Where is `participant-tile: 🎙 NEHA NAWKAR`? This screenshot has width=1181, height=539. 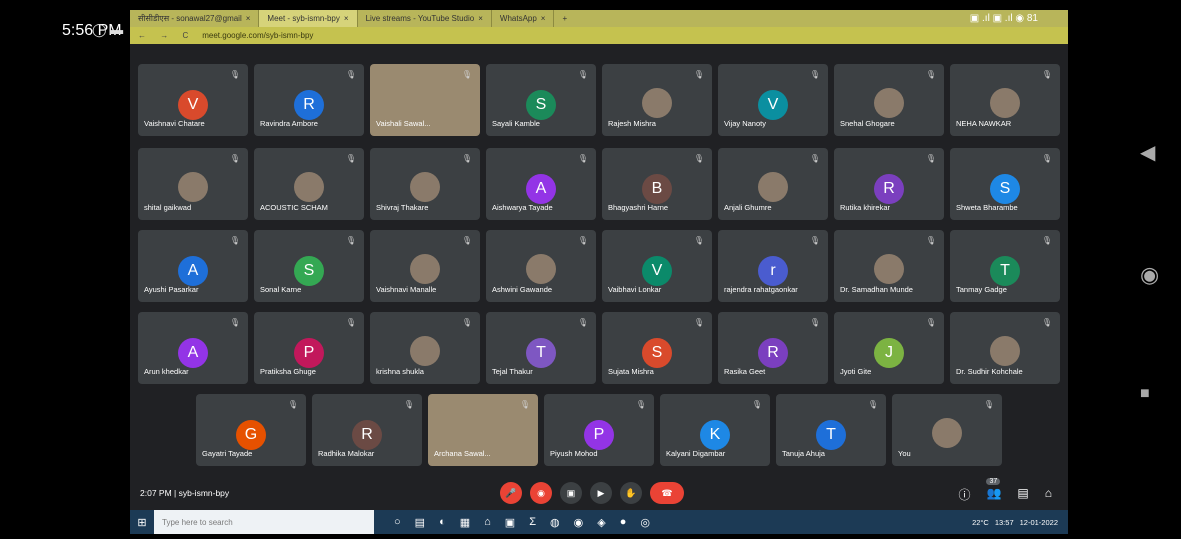 participant-tile: 🎙 NEHA NAWKAR is located at coordinates (1005, 100).